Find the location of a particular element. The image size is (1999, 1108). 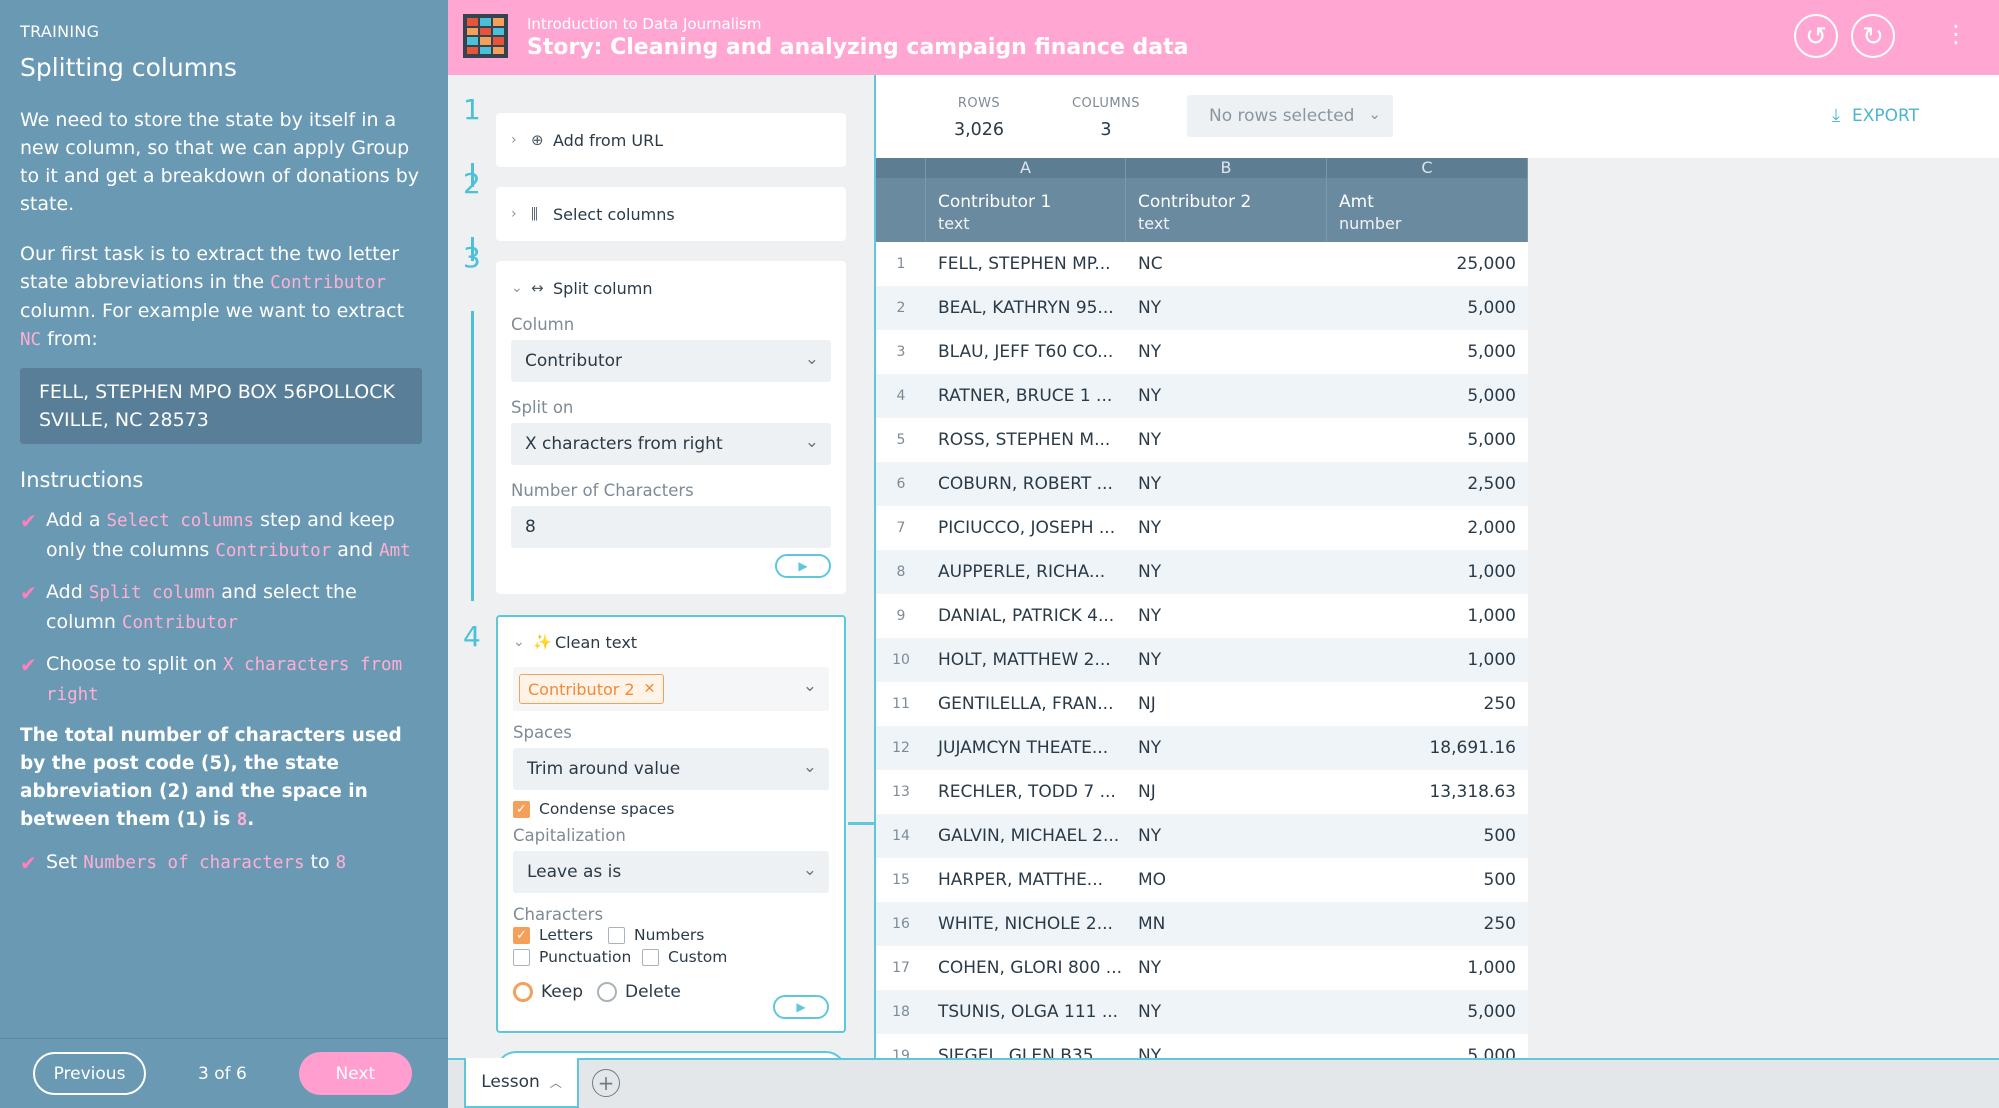

table-row: 12 JUJAMCYN THEATE... NY 18,691.16 is located at coordinates (1202, 748).